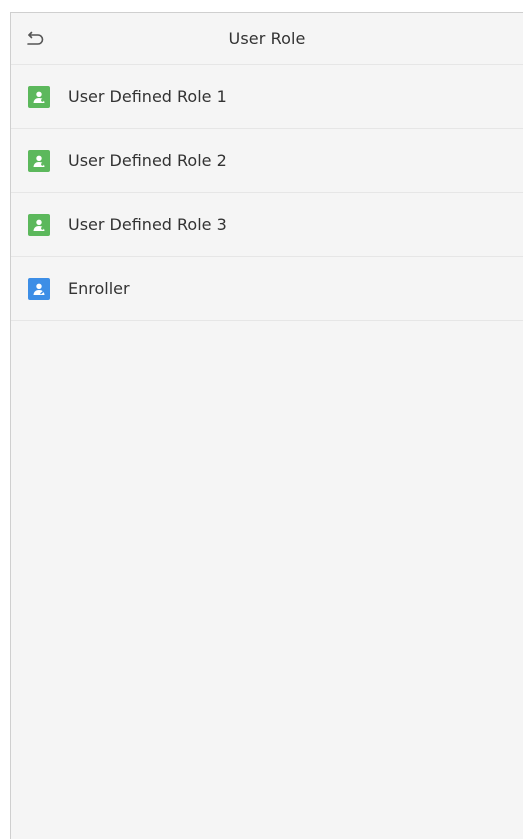 The height and width of the screenshot is (839, 523). What do you see at coordinates (39, 288) in the screenshot?
I see `enroller-icon` at bounding box center [39, 288].